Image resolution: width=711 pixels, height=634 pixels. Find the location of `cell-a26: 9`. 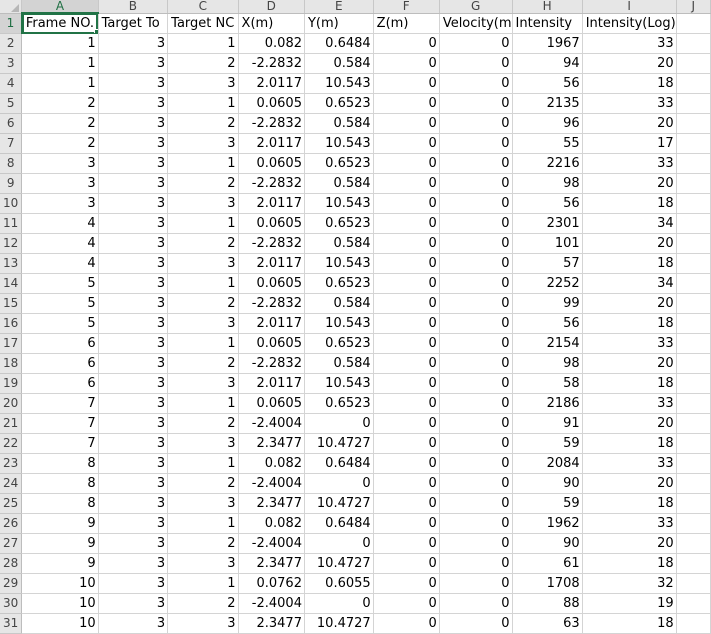

cell-a26: 9 is located at coordinates (60, 523).